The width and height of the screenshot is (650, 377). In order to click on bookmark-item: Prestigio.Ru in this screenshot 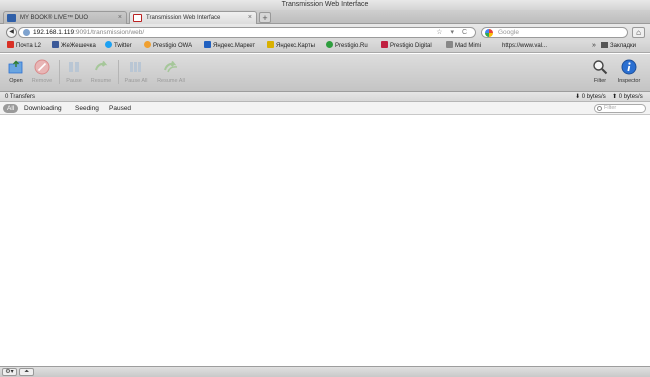, I will do `click(347, 46)`.